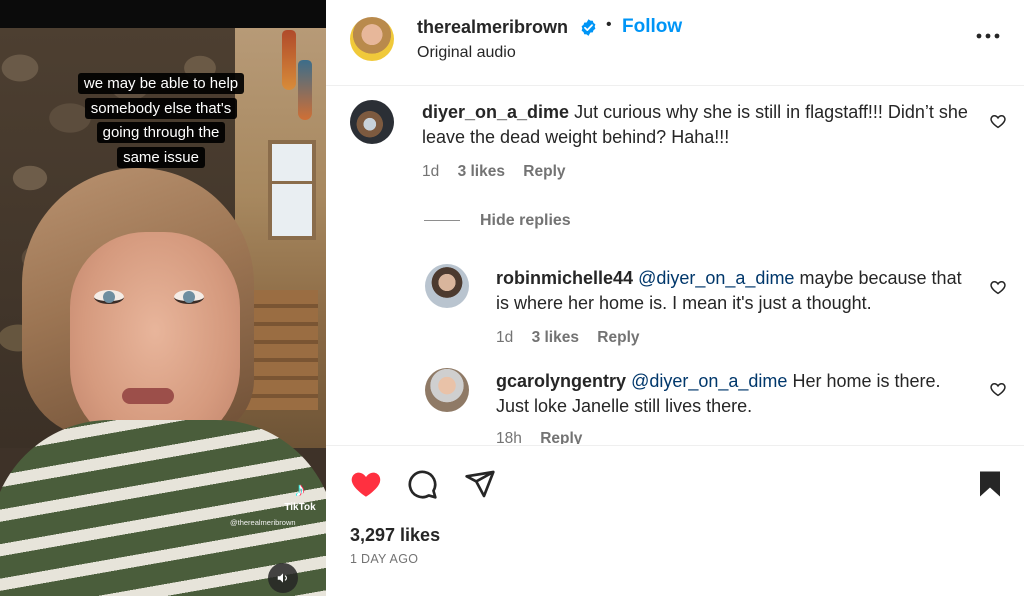  What do you see at coordinates (384, 559) in the screenshot?
I see `post-timestamp: 1 DAY AGO` at bounding box center [384, 559].